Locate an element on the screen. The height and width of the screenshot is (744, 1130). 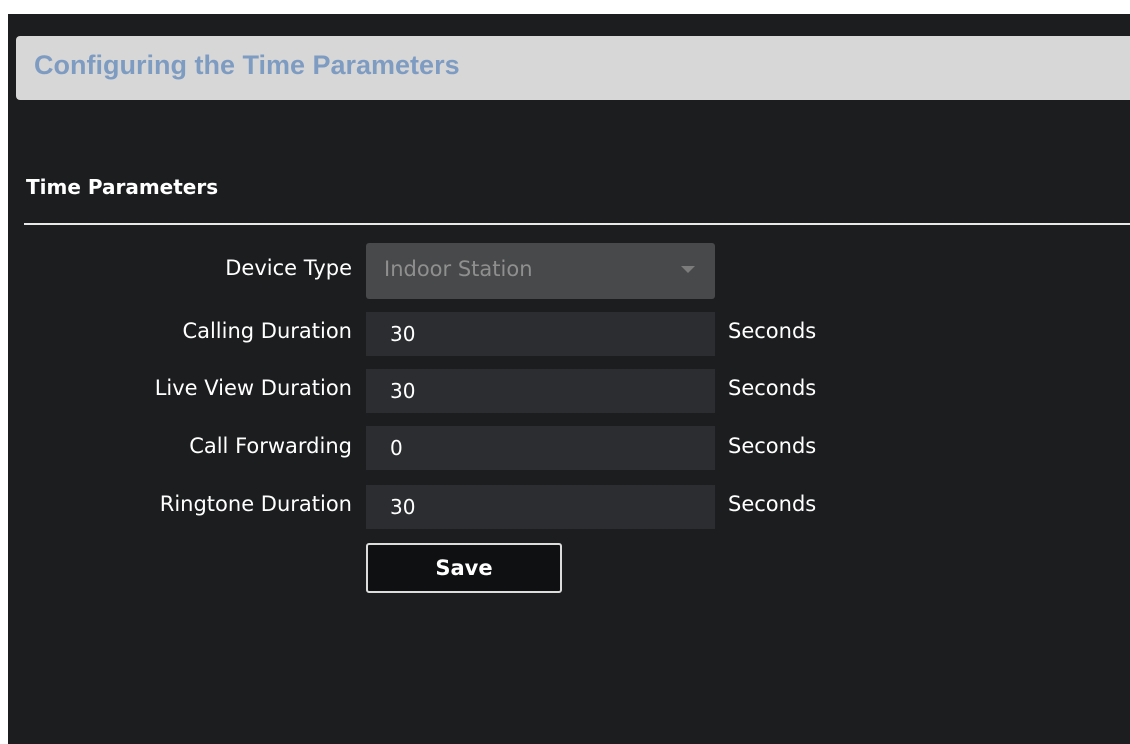
calling-duration-label: Calling Duration is located at coordinates (267, 331).